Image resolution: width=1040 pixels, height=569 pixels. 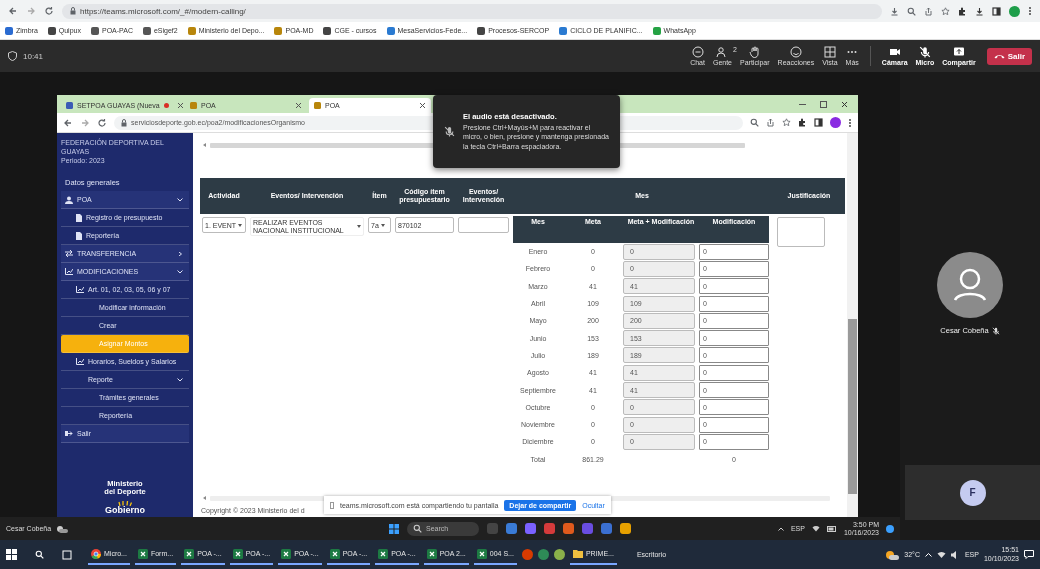 What do you see at coordinates (999, 56) in the screenshot?
I see `phone-icon` at bounding box center [999, 56].